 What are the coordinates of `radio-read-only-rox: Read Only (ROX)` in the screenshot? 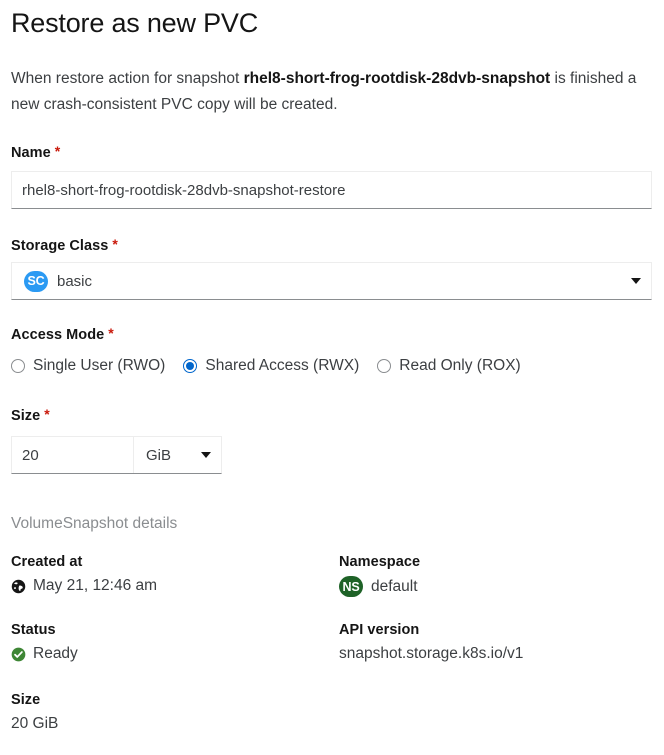 It's located at (449, 366).